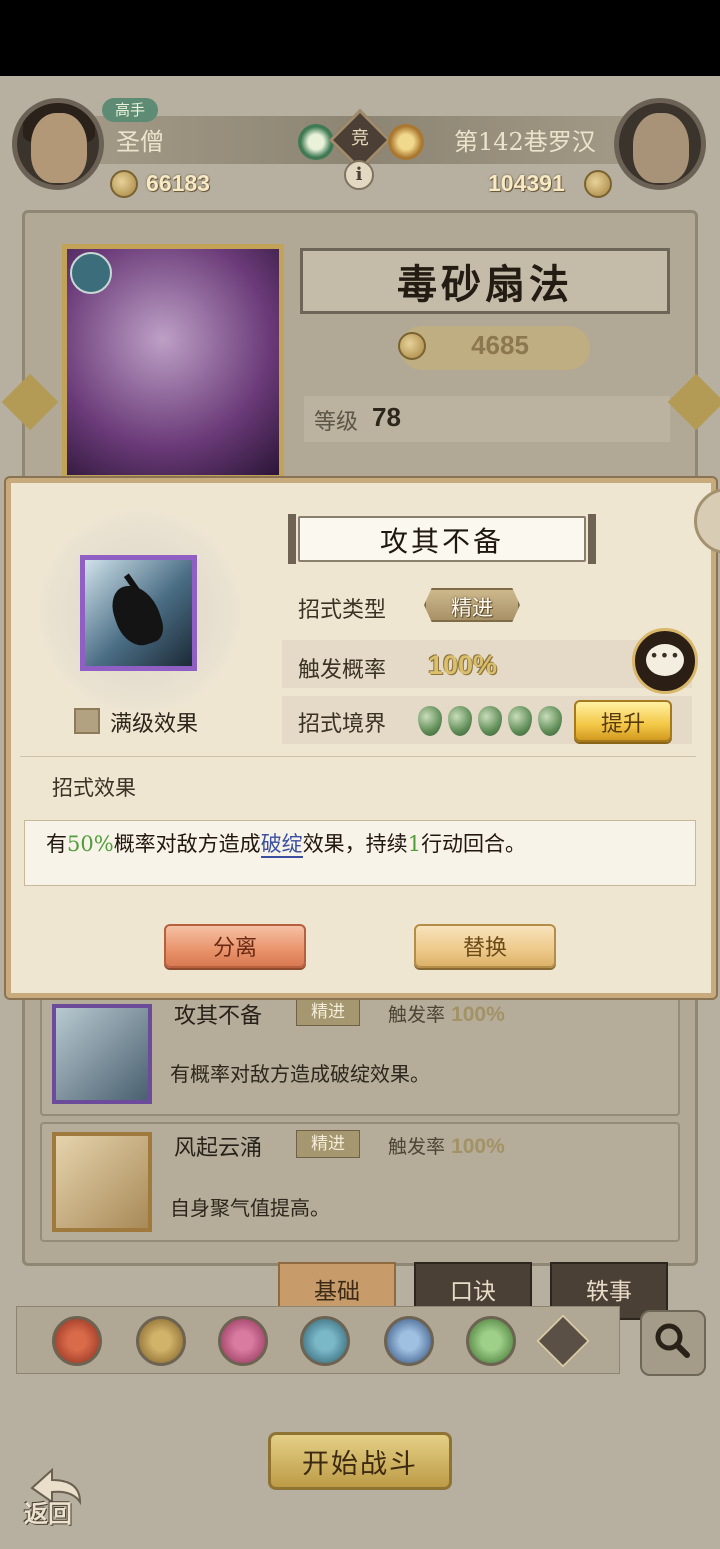 This screenshot has height=1549, width=720. What do you see at coordinates (292, 539) in the screenshot?
I see `title-bracket-left` at bounding box center [292, 539].